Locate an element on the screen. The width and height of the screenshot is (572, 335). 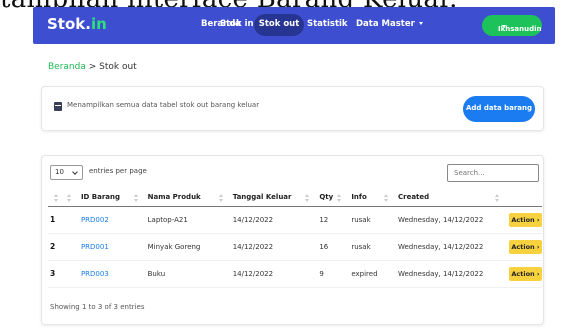
row-id: PRD001 is located at coordinates (96, 247).